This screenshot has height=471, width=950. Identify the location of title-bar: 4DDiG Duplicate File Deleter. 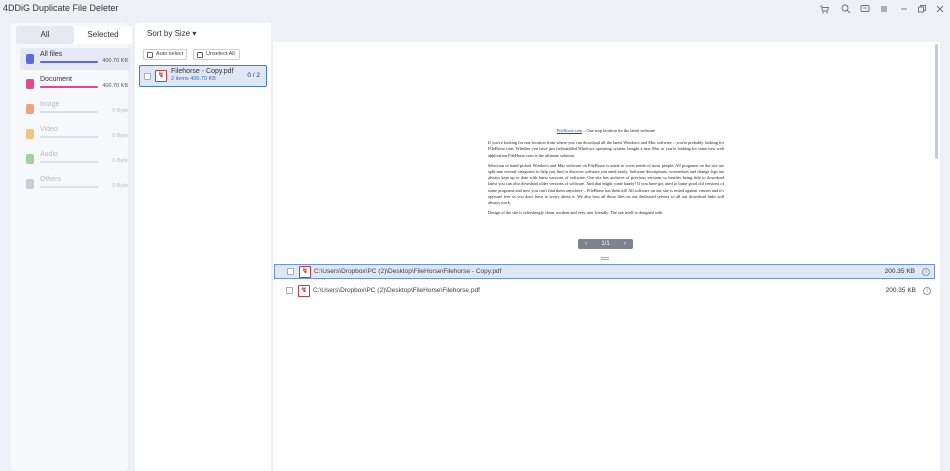
(475, 8).